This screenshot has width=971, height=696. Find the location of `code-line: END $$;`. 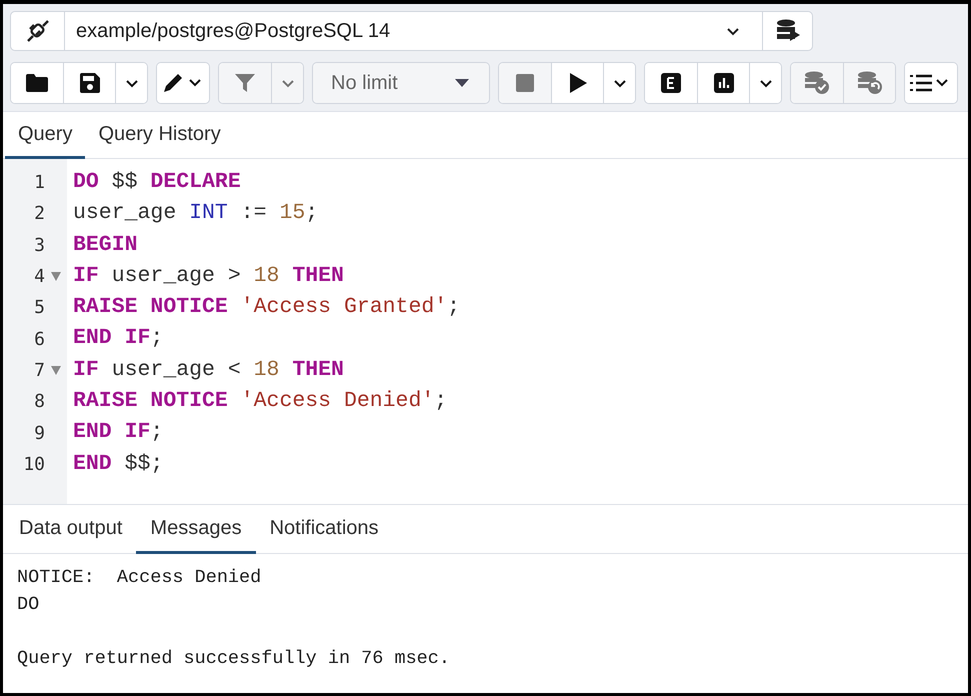

code-line: END $$; is located at coordinates (118, 464).